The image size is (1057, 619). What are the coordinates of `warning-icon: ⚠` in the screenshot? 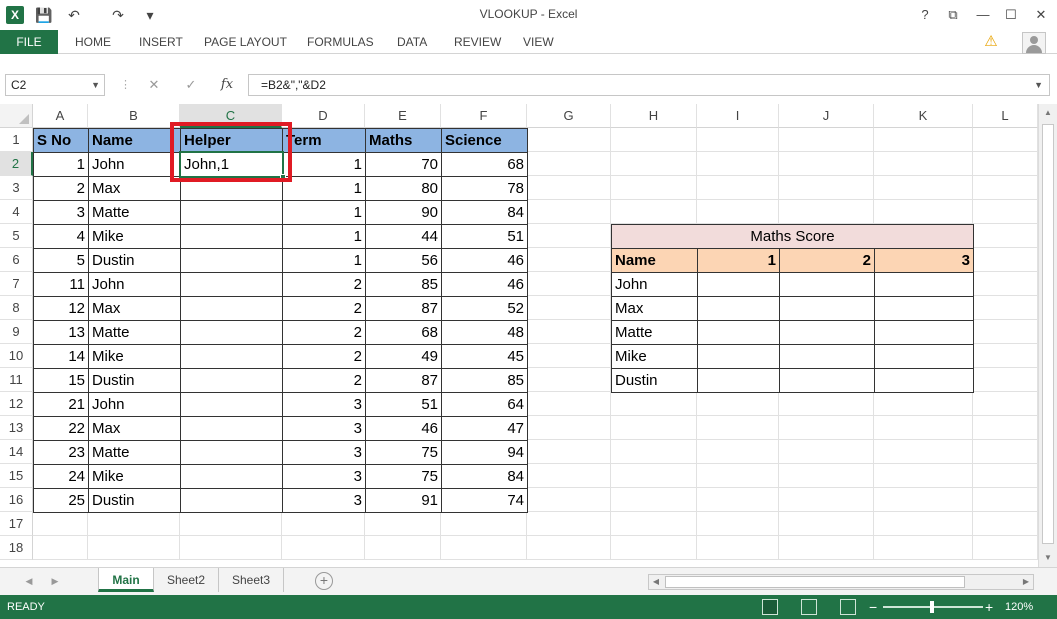 It's located at (991, 42).